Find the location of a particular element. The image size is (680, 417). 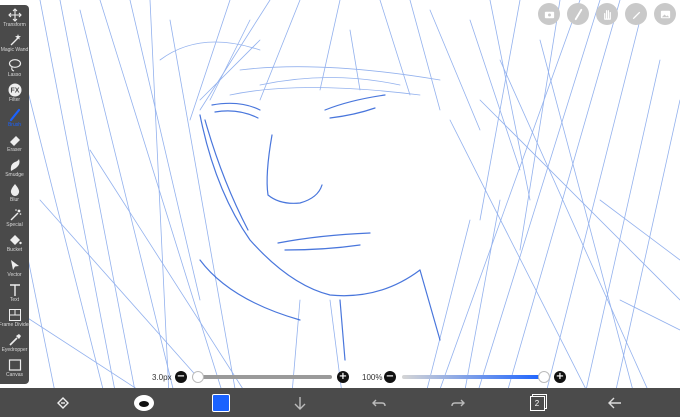

tool-label: Filter is located at coordinates (14, 100).